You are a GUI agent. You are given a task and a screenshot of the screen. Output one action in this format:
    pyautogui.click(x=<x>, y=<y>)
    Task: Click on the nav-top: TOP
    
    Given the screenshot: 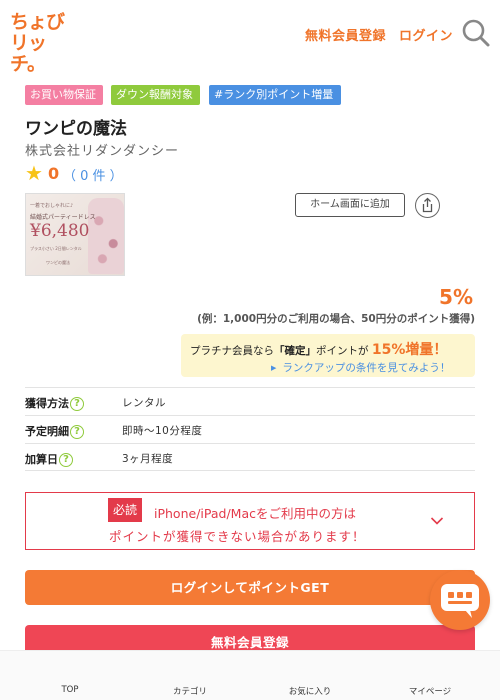 What is the action you would take?
    pyautogui.click(x=70, y=675)
    